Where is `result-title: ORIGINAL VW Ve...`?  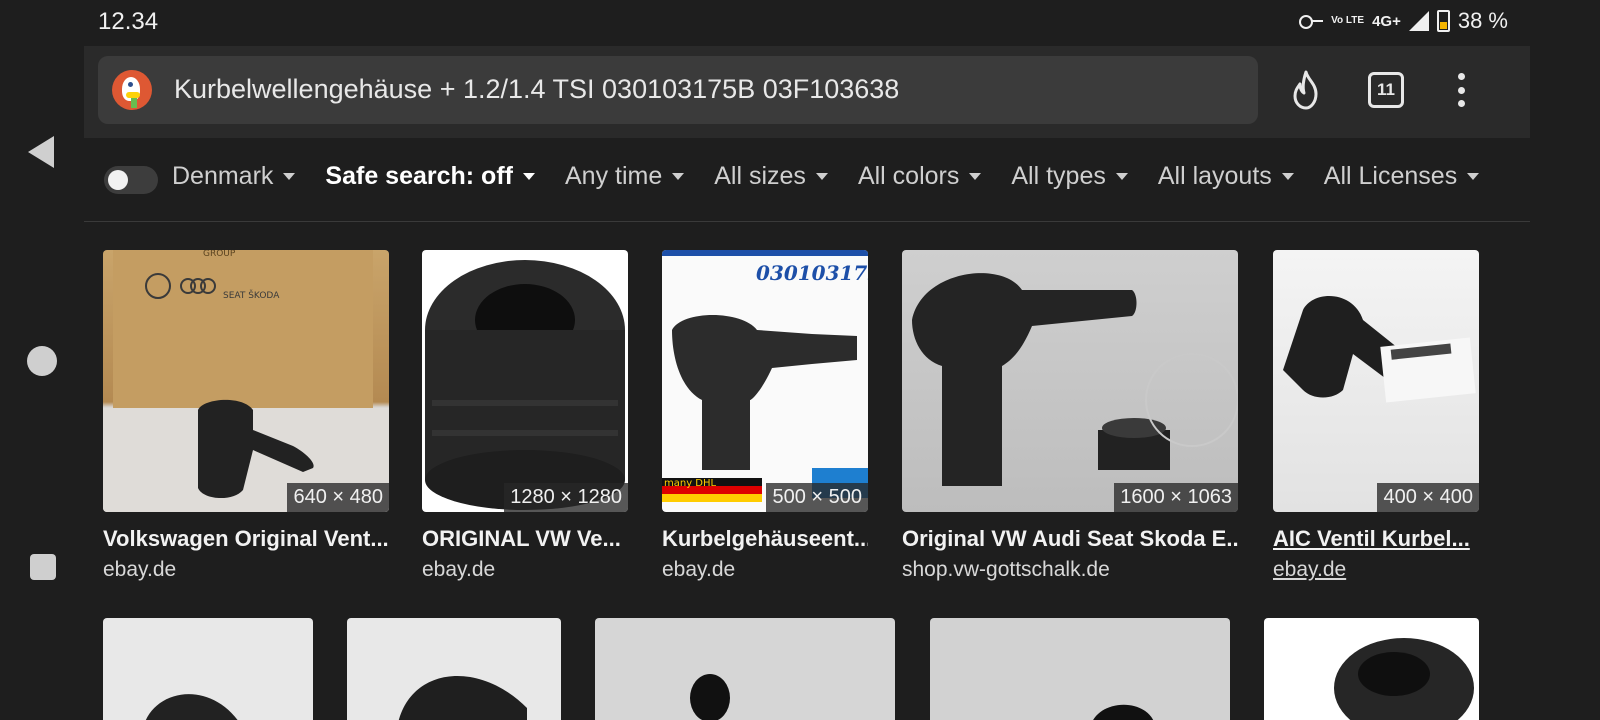
result-title: ORIGINAL VW Ve... is located at coordinates (525, 539).